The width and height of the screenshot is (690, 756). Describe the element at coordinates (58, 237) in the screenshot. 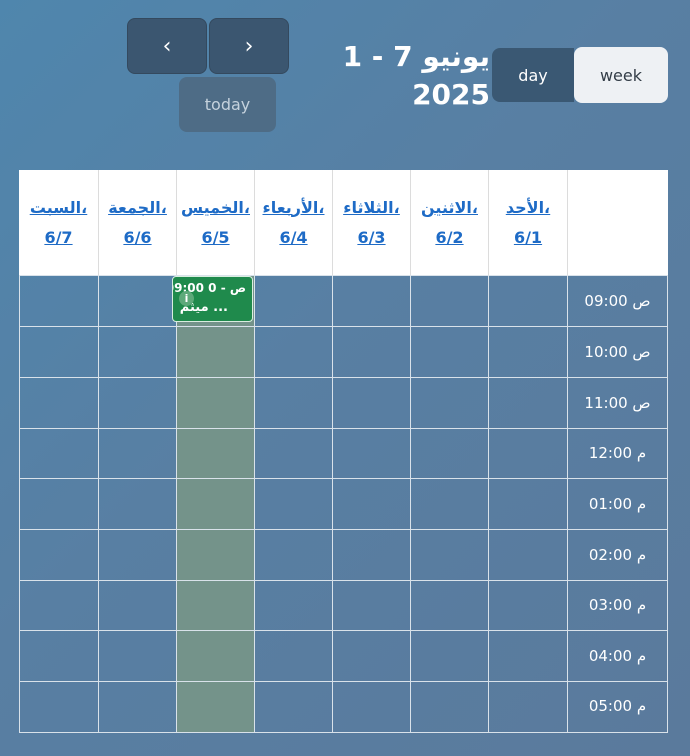

I see `day-header-date: 6/7` at that location.